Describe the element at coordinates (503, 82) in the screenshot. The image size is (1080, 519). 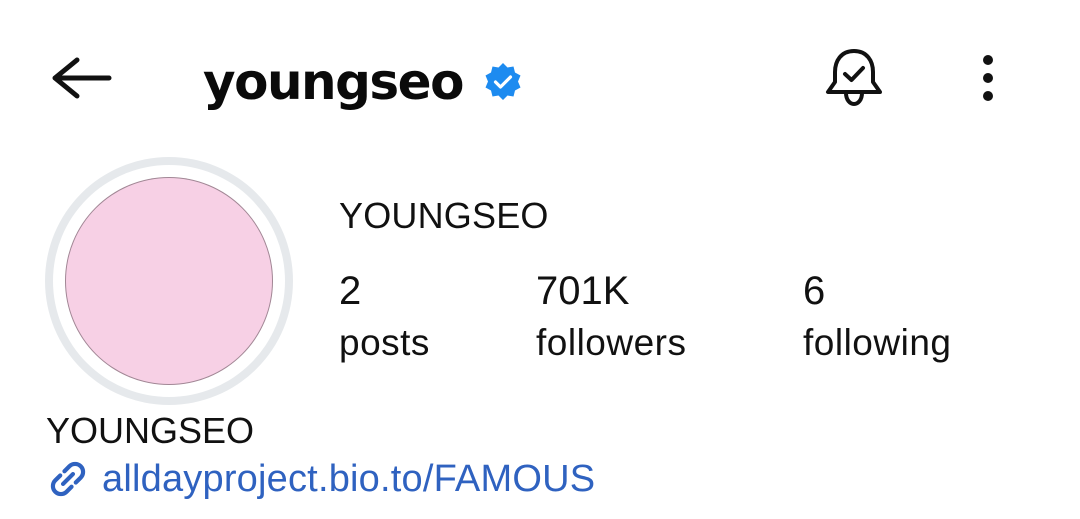
I see `verified-badge-icon` at that location.